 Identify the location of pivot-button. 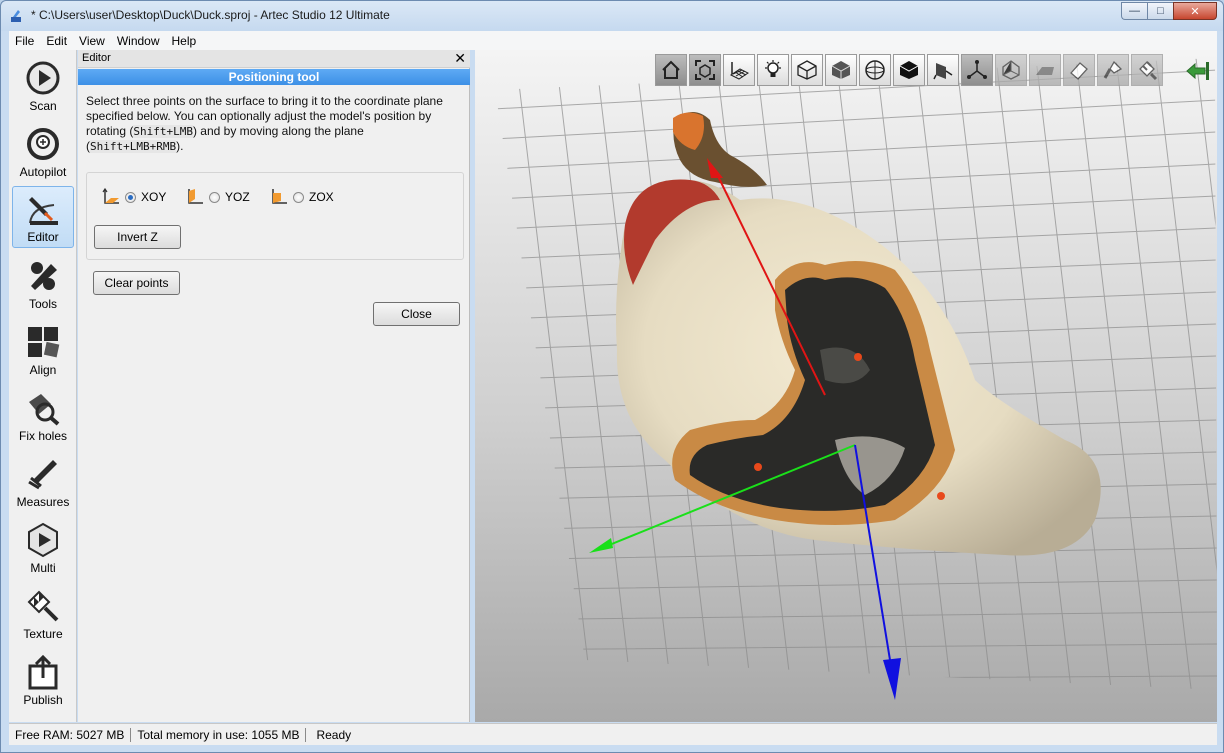
(1011, 70).